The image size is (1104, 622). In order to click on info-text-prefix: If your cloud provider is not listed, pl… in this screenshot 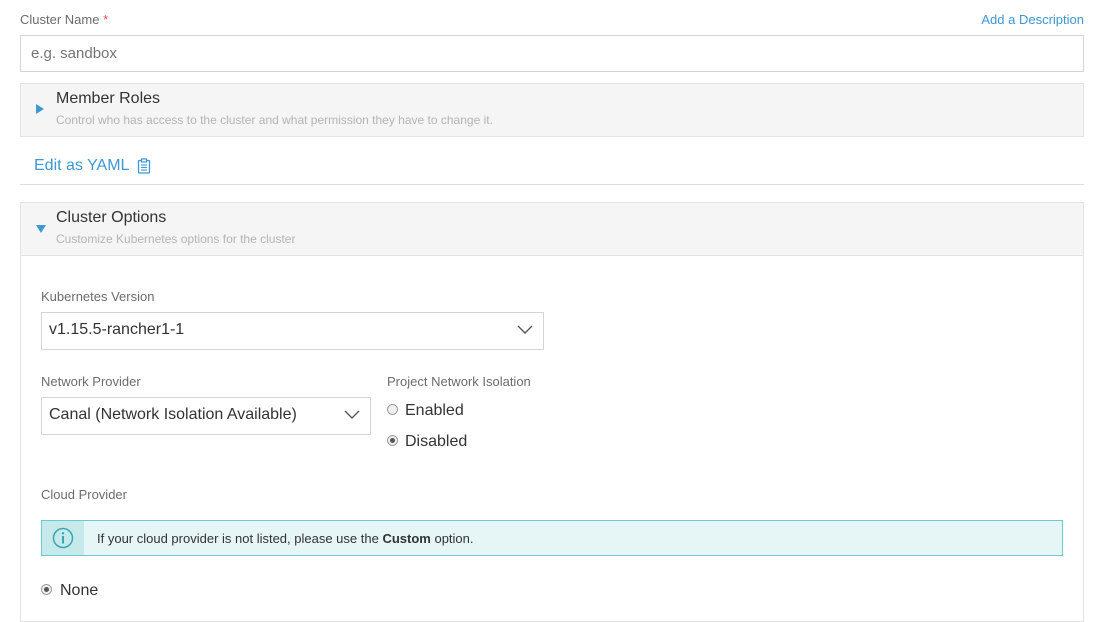, I will do `click(238, 538)`.